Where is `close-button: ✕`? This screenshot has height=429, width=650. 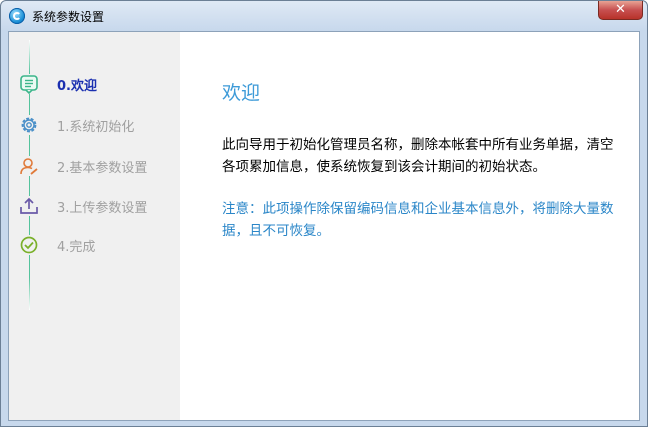
close-button: ✕ is located at coordinates (620, 10).